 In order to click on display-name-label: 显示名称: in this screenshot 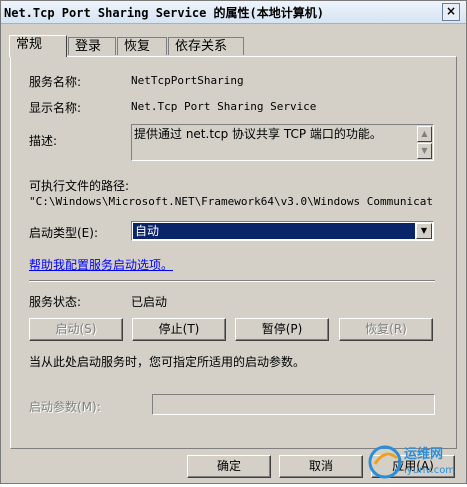, I will do `click(55, 108)`.